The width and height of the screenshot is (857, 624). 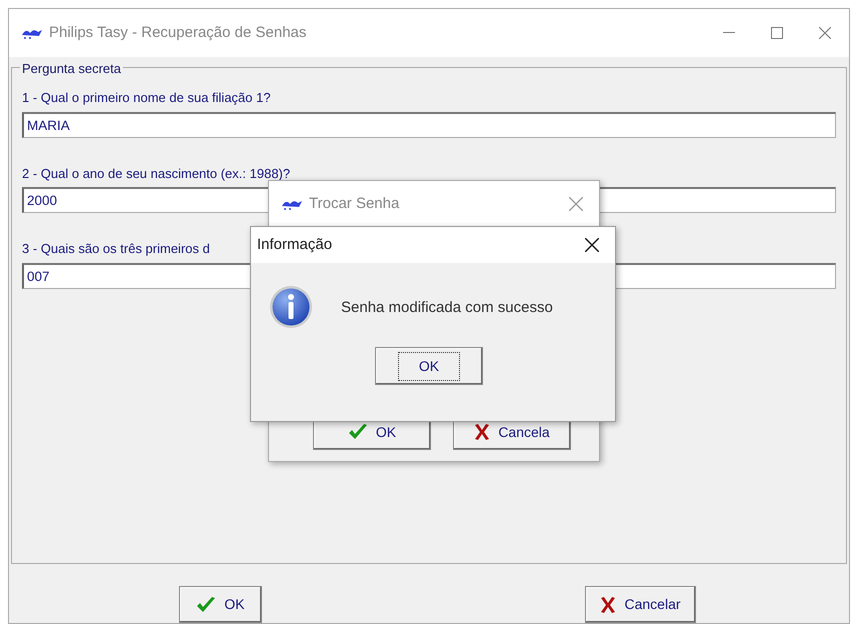 What do you see at coordinates (354, 204) in the screenshot?
I see `dialog-title: Trocar Senha` at bounding box center [354, 204].